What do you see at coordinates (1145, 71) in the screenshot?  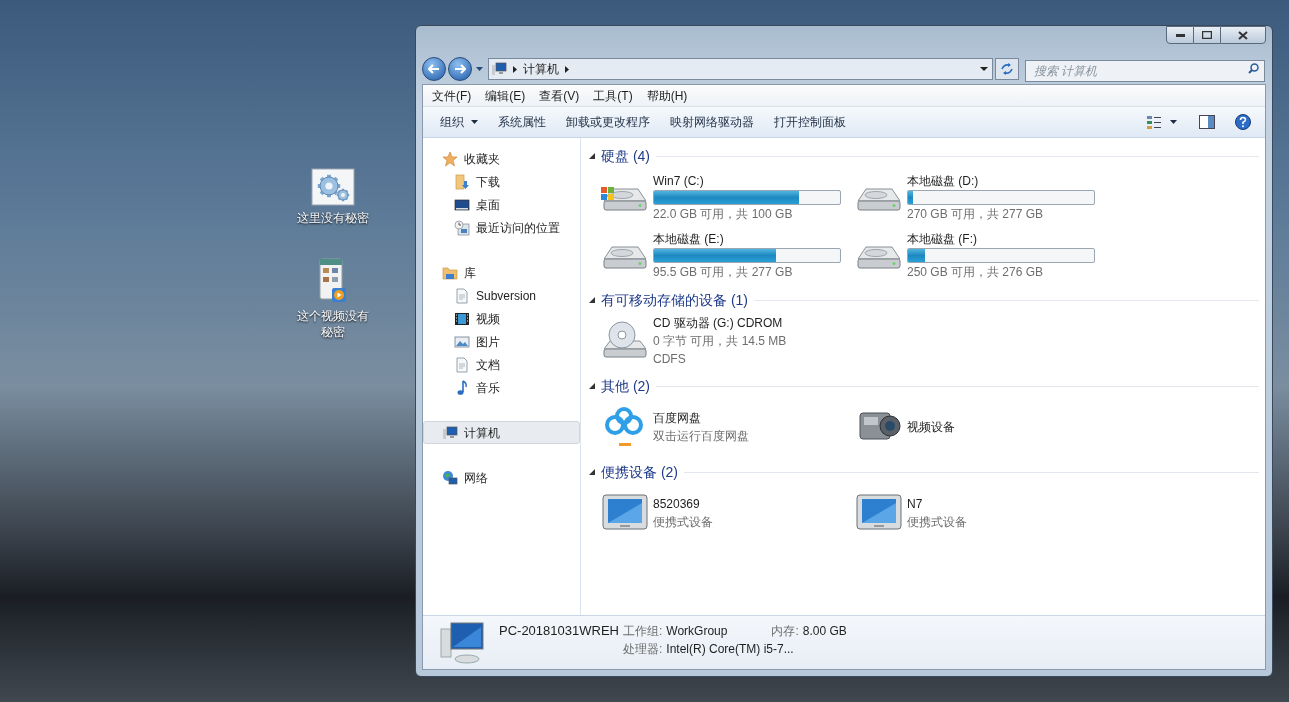 I see `search-field: 搜索 计算机` at bounding box center [1145, 71].